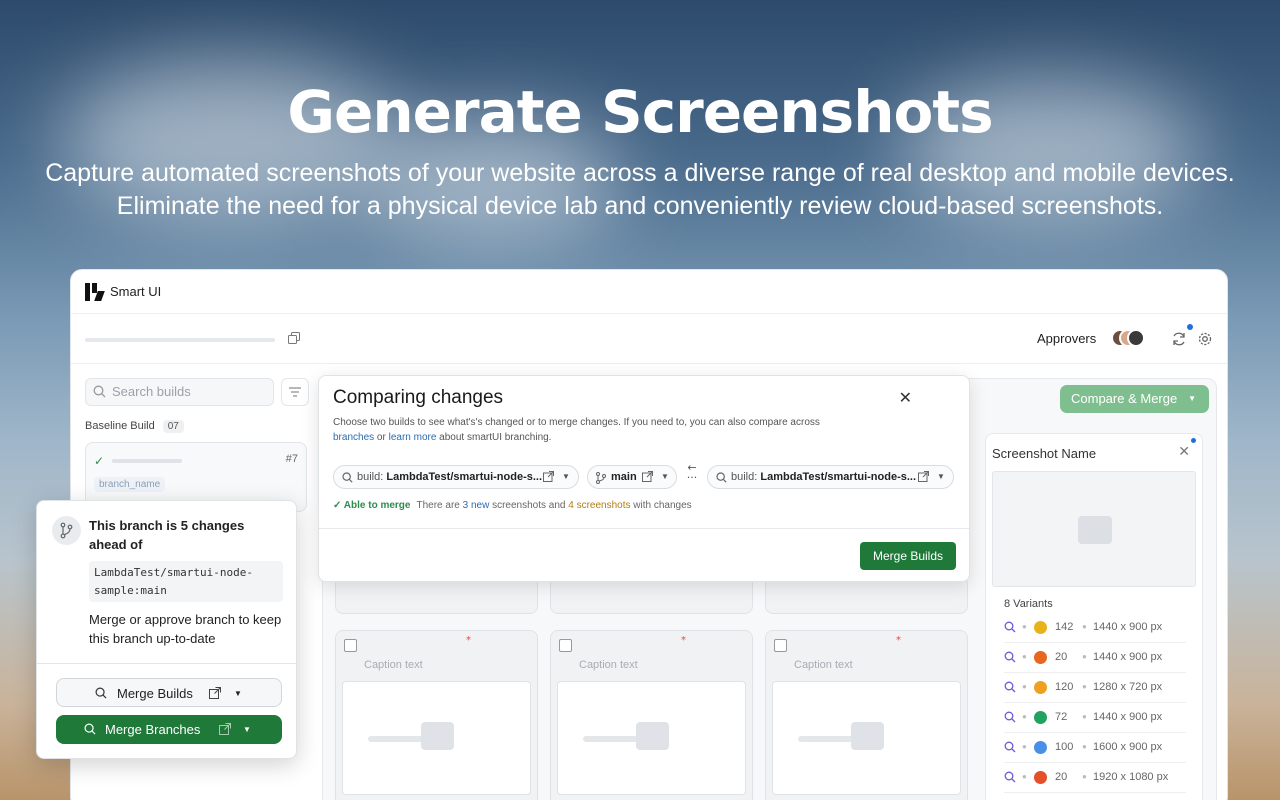  I want to click on branch-icon, so click(66, 530).